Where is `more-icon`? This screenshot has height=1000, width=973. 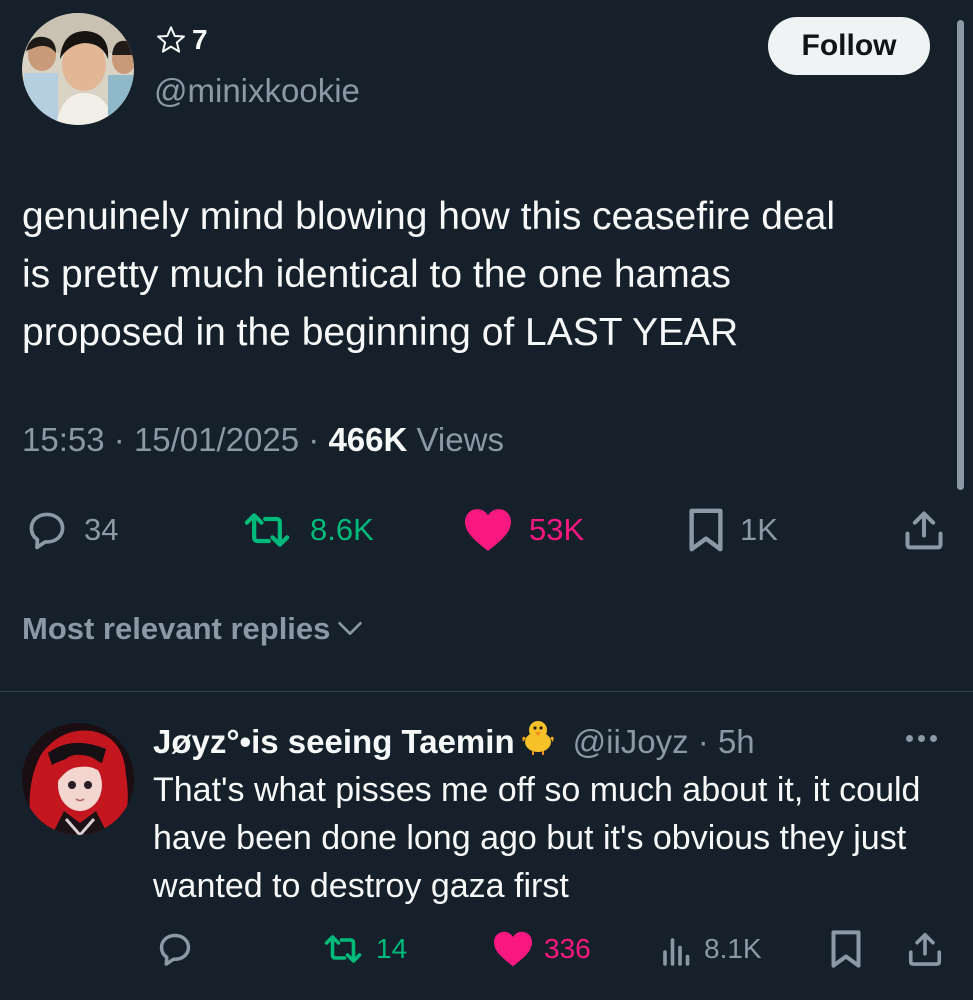 more-icon is located at coordinates (921, 738).